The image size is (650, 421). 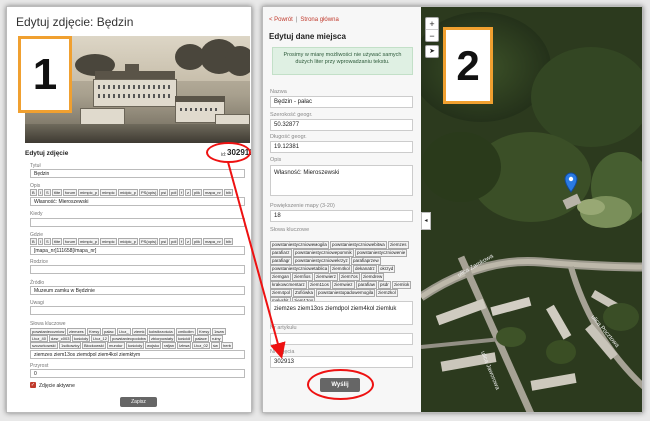 I want to click on keyword-tag: dekanatrz, so click(x=365, y=269).